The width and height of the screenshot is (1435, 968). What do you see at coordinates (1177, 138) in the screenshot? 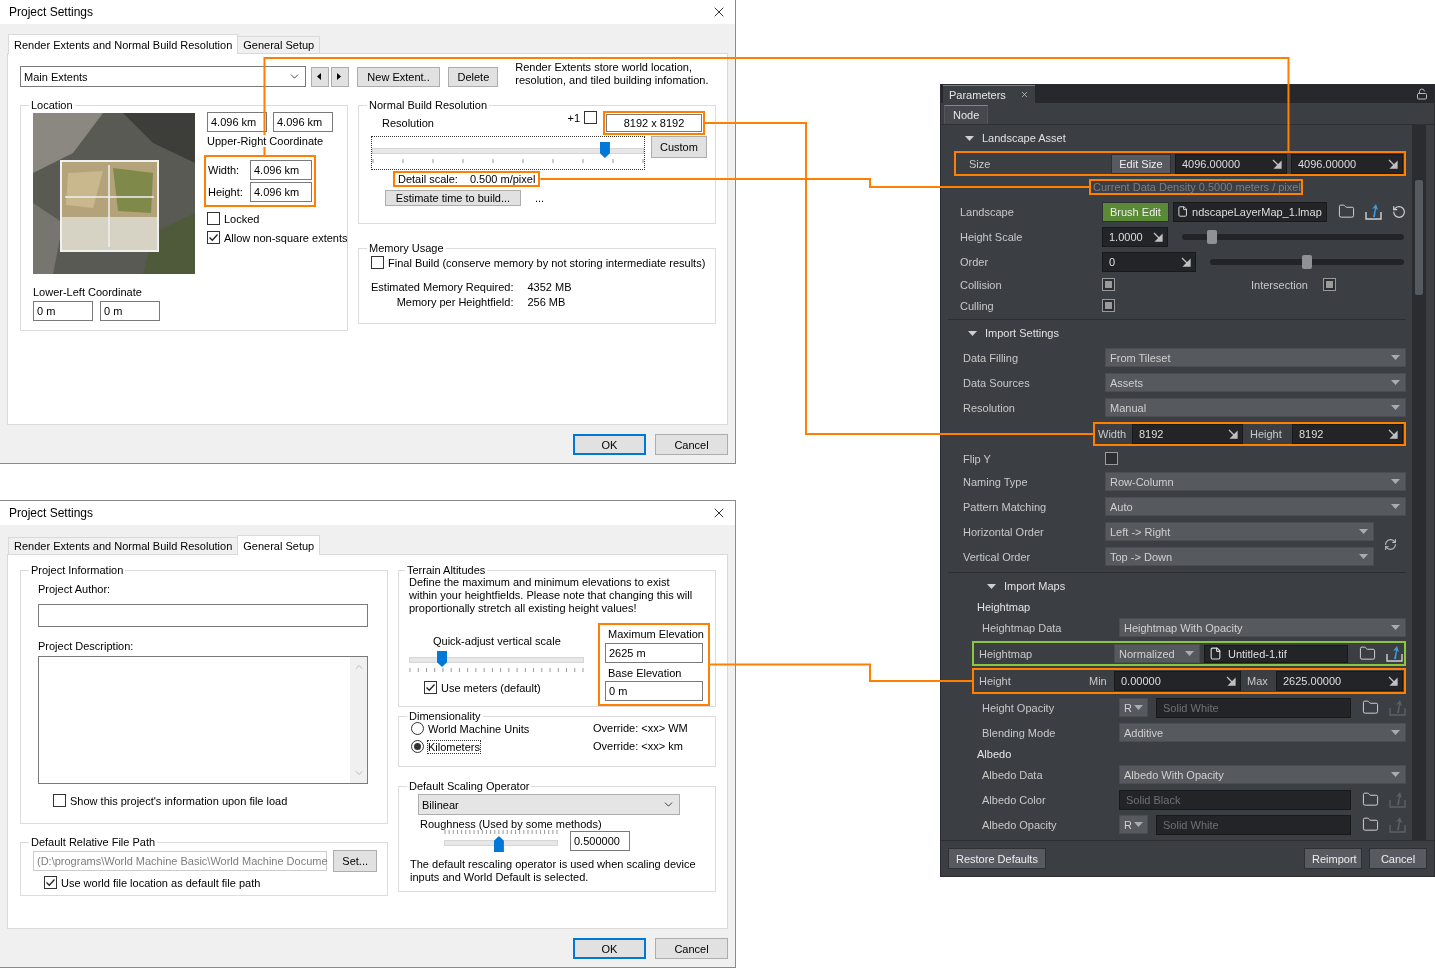
I see `section-header: Landscape Asset` at bounding box center [1177, 138].